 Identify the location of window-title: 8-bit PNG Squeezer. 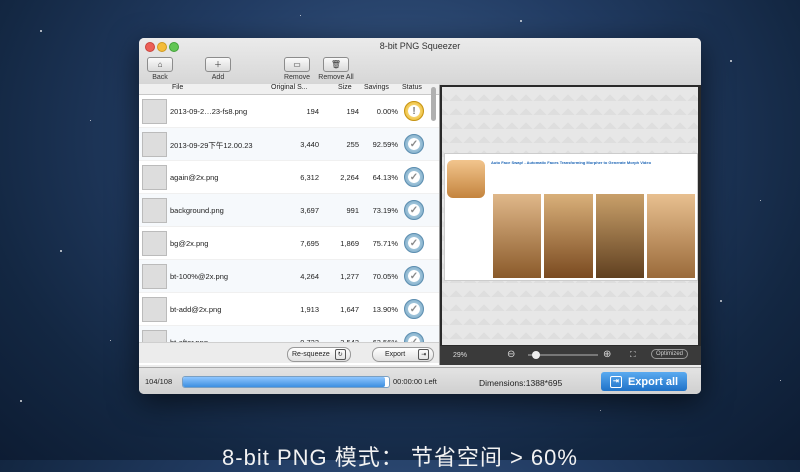
(420, 46).